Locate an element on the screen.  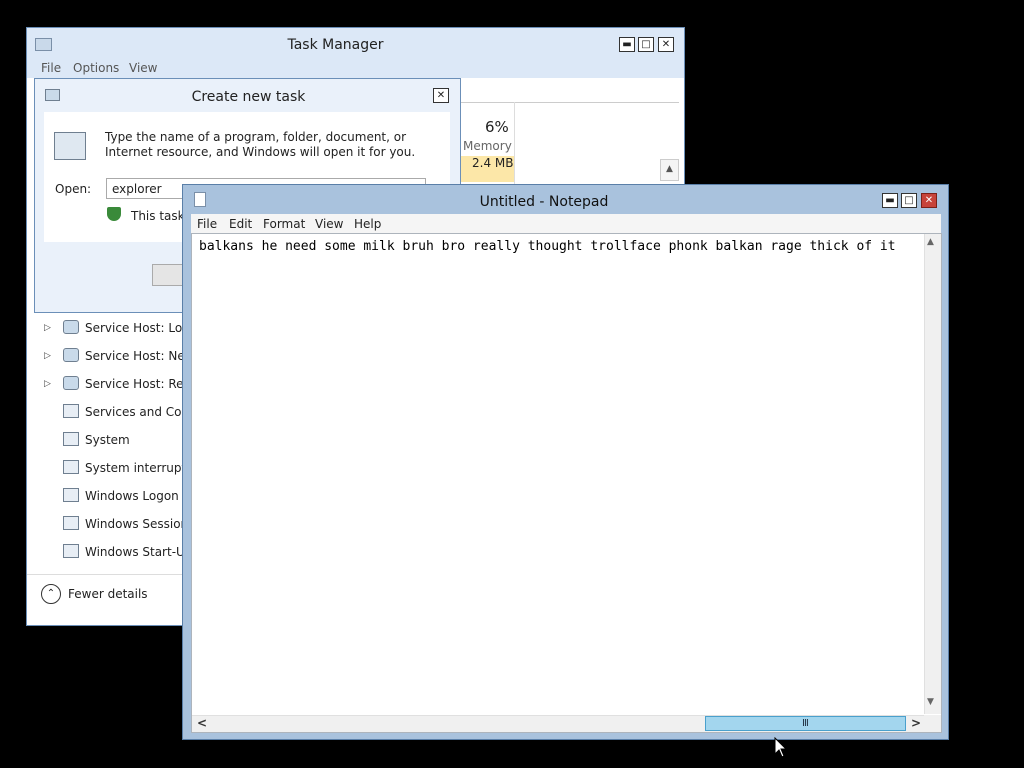
program-icon is located at coordinates (70, 146).